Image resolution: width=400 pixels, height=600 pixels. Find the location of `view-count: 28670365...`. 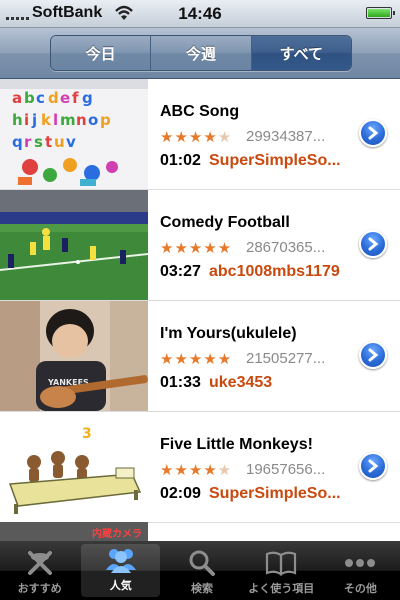

view-count: 28670365... is located at coordinates (286, 247).